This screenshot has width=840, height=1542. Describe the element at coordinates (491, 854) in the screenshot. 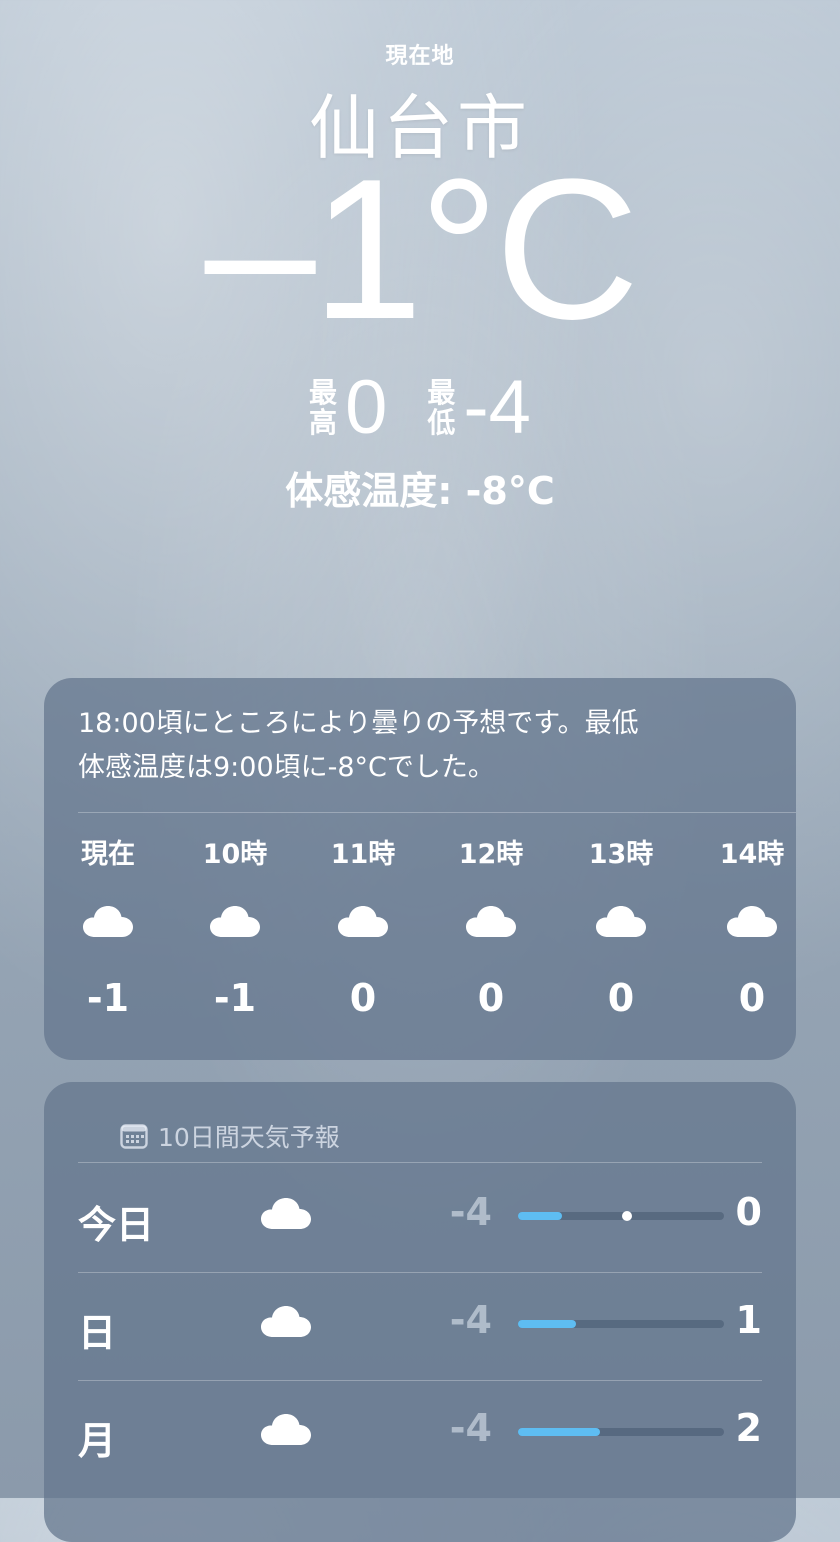

I see `hour-label: 12時` at that location.